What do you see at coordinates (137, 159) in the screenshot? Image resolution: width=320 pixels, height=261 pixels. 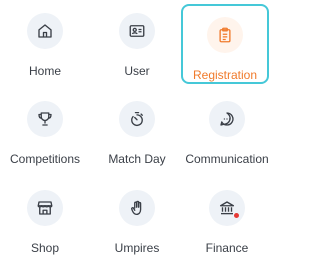 I see `tile-label: Match Day` at bounding box center [137, 159].